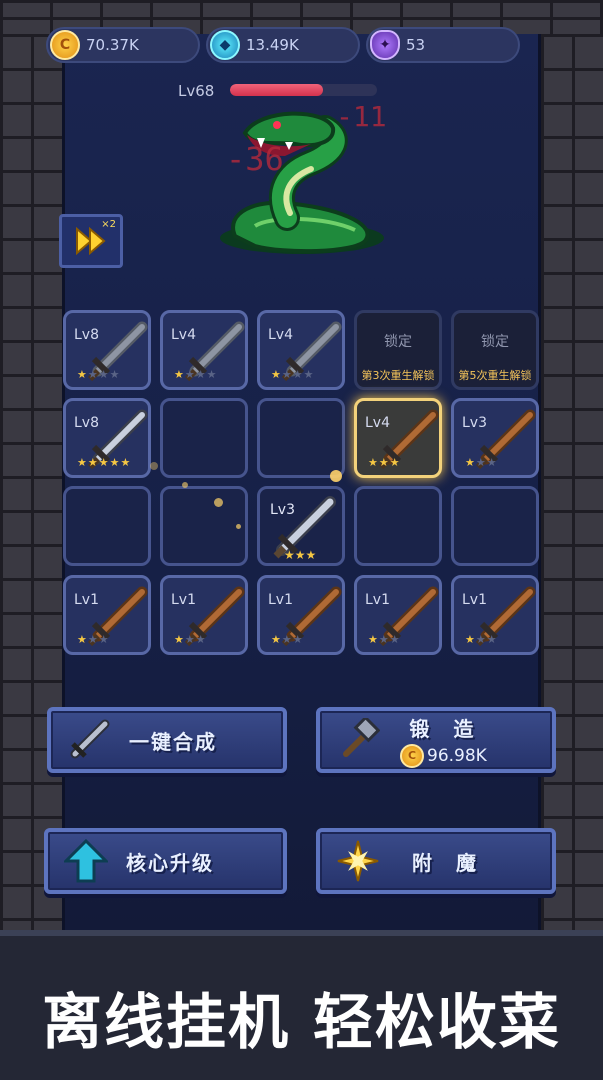 This screenshot has height=1080, width=603. Describe the element at coordinates (123, 45) in the screenshot. I see `coin-counter: C 70.37K` at that location.